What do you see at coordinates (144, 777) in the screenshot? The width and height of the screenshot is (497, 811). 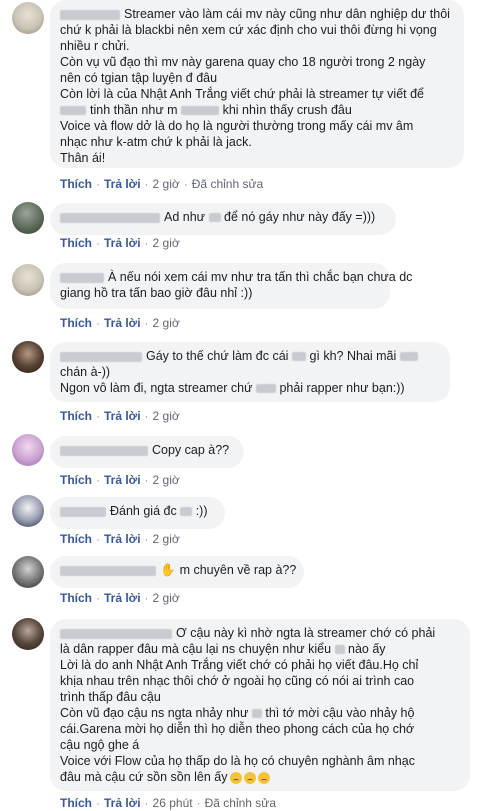 I see `comment-text: đâu mà cậu cứ sồn sồn lên ấy` at bounding box center [144, 777].